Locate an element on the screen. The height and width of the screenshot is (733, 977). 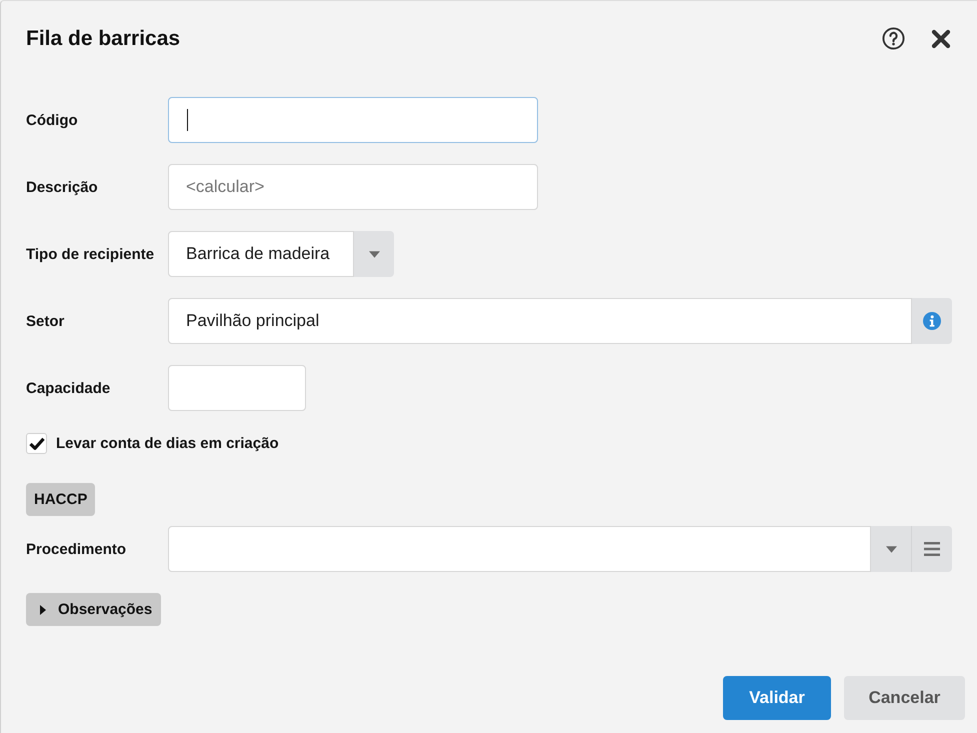
validate-button: Validar is located at coordinates (777, 698).